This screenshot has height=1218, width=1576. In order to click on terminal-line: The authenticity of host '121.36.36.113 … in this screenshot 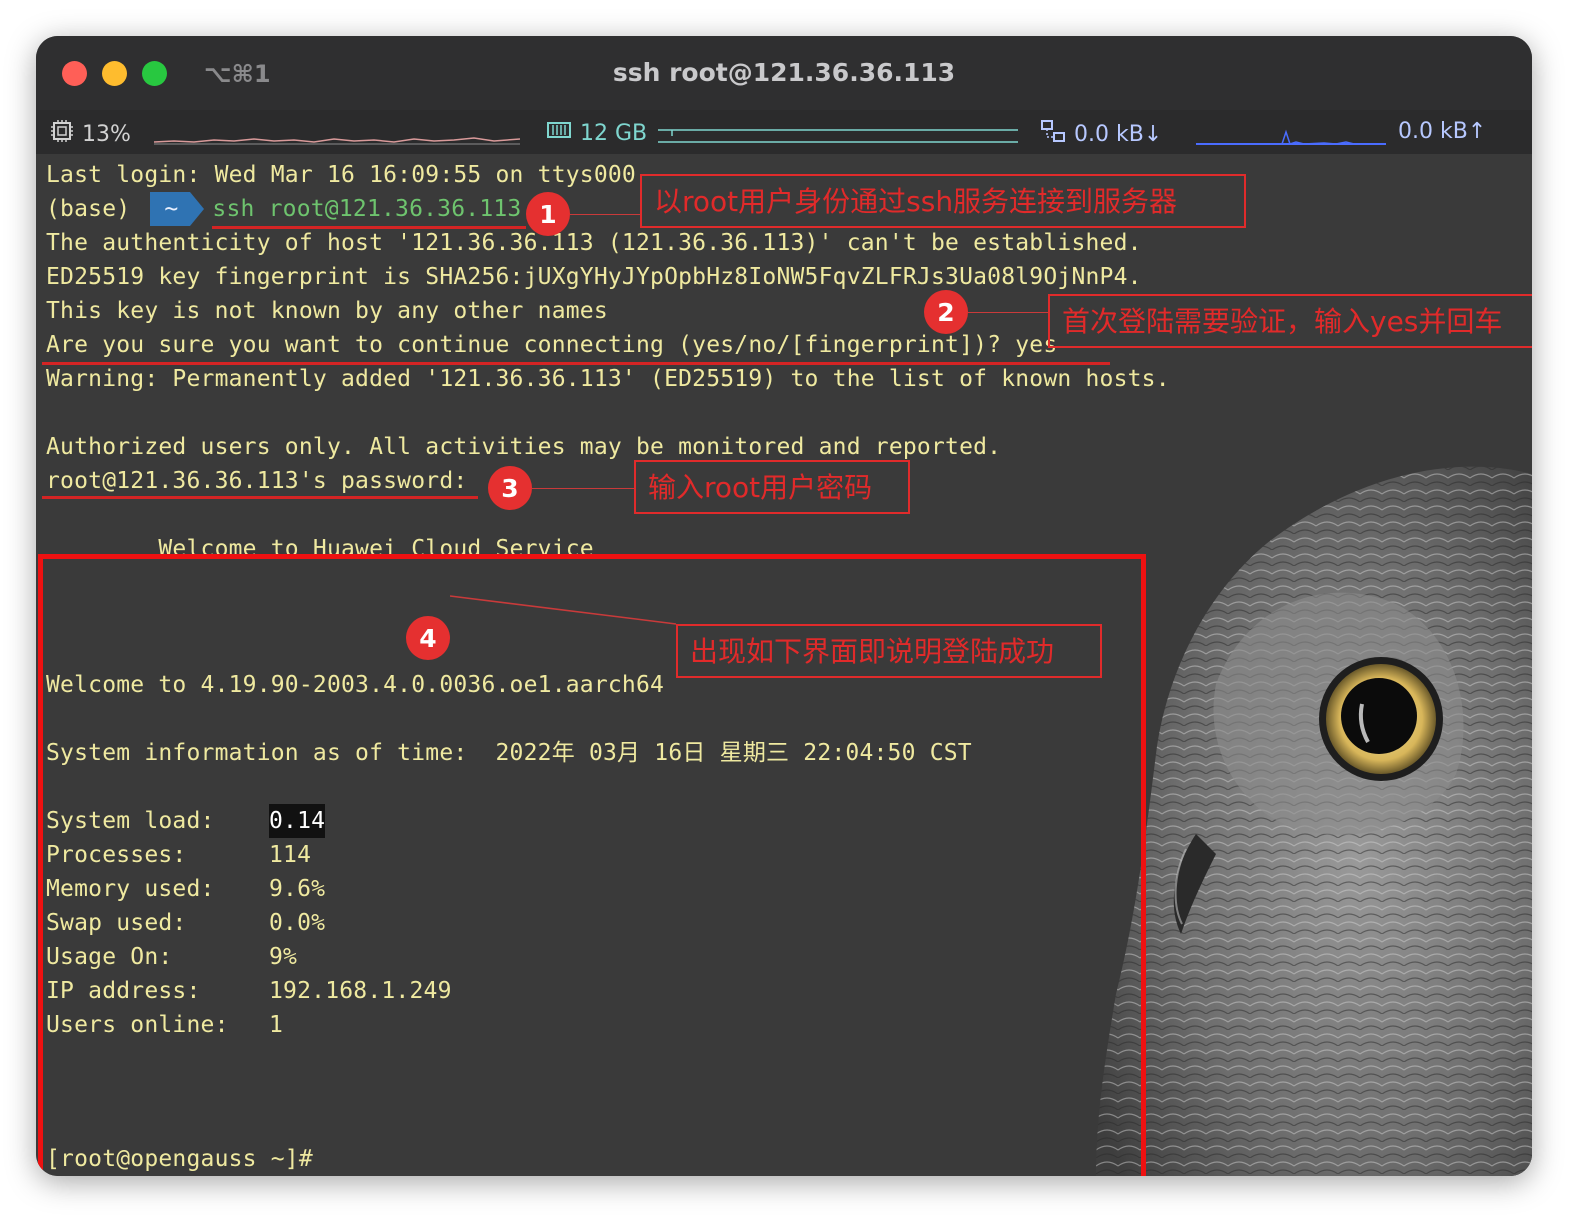, I will do `click(594, 243)`.